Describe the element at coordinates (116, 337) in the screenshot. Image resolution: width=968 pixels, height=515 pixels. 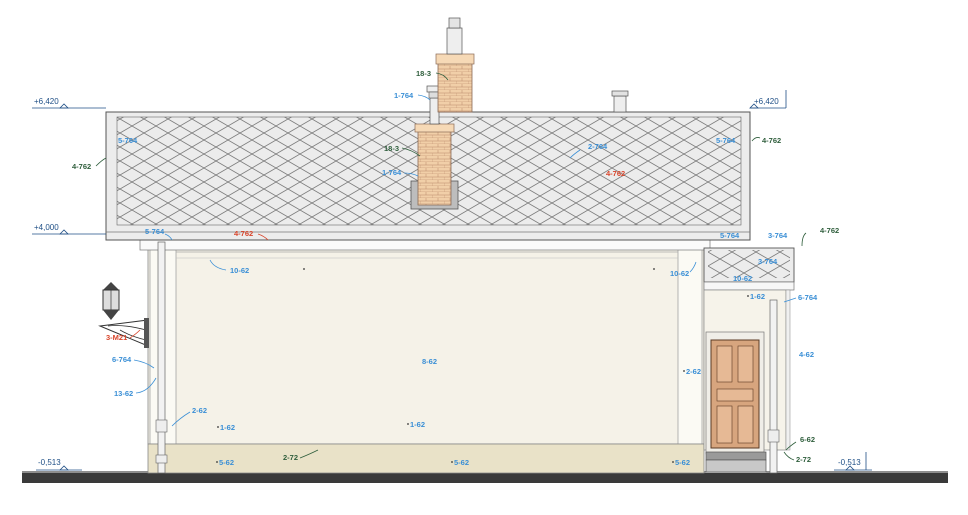
I see `callout-lantern: 3-M21` at that location.